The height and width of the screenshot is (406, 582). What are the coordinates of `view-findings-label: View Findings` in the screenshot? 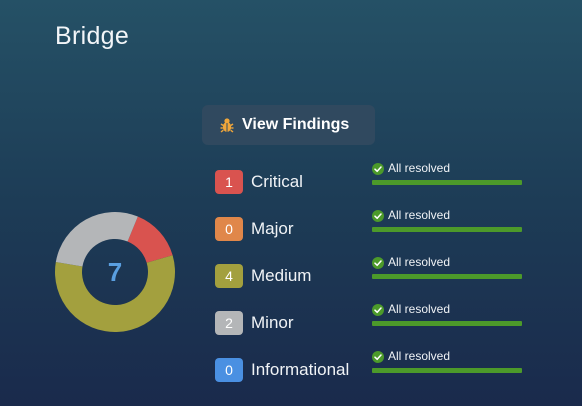 It's located at (296, 124).